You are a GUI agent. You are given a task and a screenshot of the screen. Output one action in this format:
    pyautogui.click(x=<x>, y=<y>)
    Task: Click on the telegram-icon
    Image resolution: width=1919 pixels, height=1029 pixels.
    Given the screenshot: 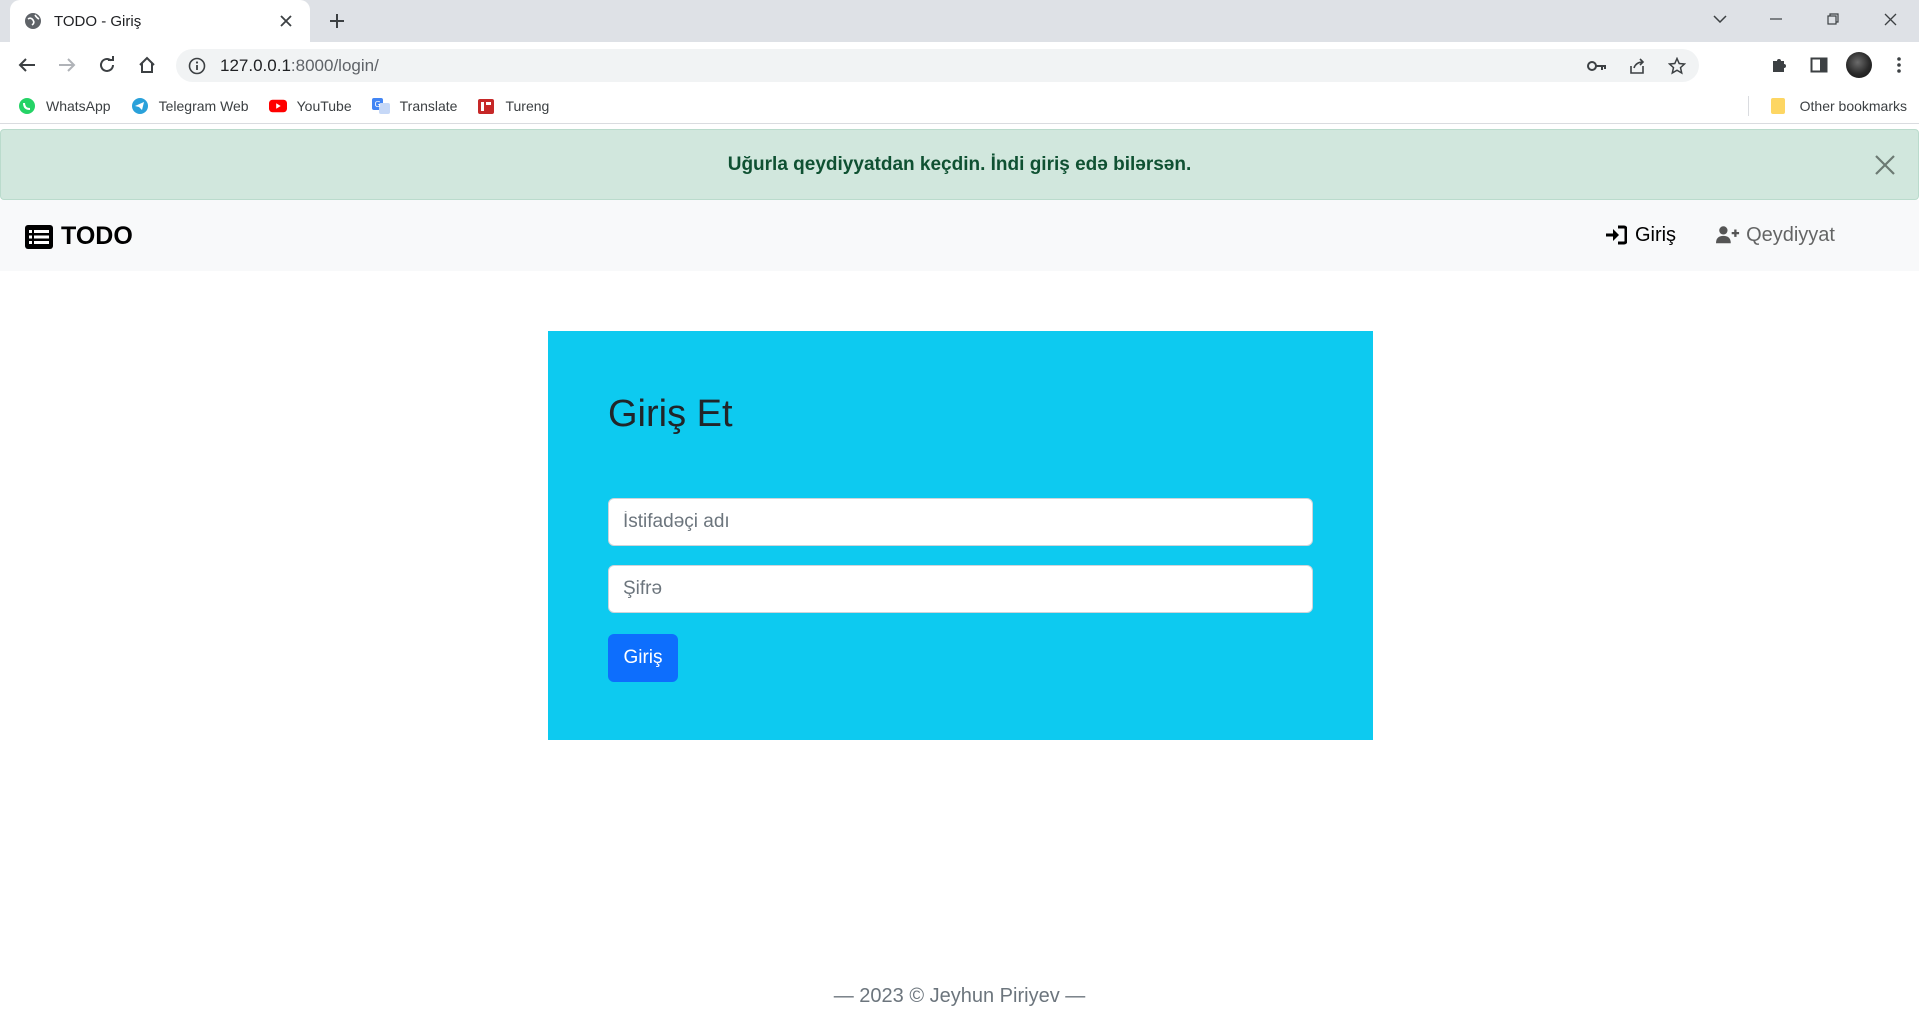 What is the action you would take?
    pyautogui.click(x=140, y=106)
    